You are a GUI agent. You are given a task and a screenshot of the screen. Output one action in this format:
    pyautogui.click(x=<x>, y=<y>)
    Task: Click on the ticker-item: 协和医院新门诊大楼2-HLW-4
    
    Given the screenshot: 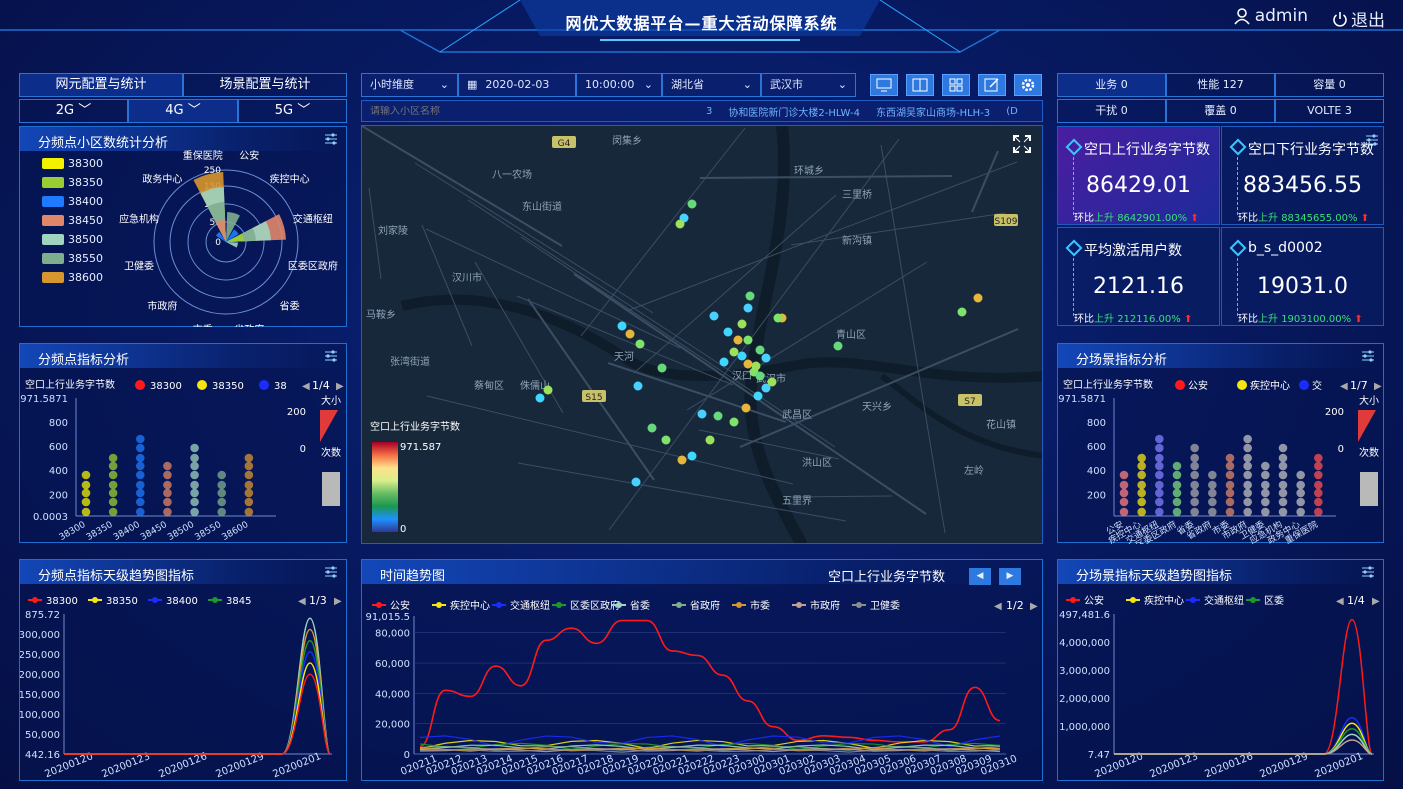 What is the action you would take?
    pyautogui.click(x=794, y=111)
    